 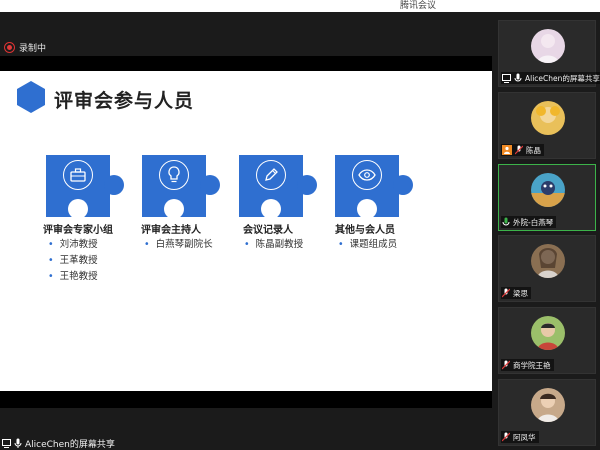 I want to click on puzzle-card-experts, so click(x=88, y=187).